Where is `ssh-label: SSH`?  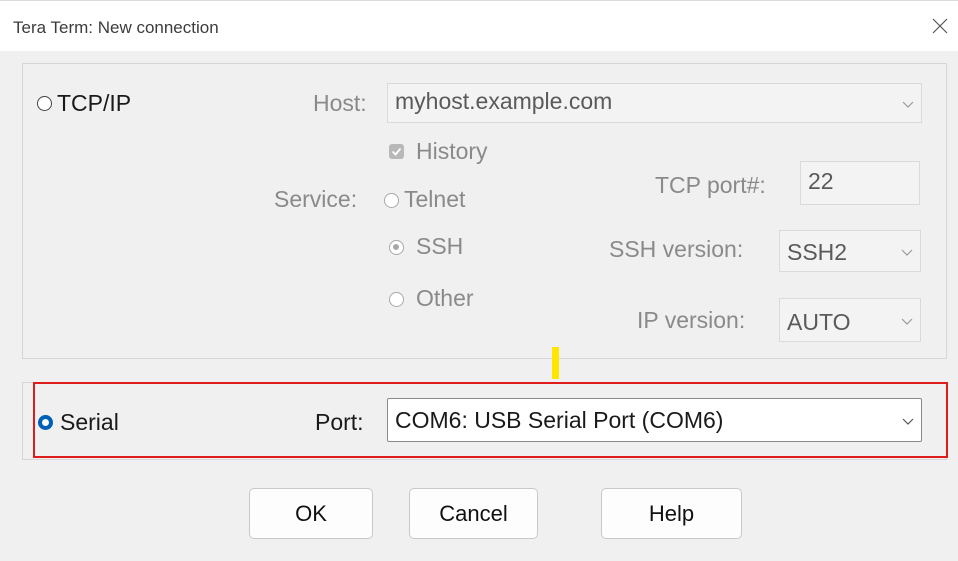
ssh-label: SSH is located at coordinates (440, 246).